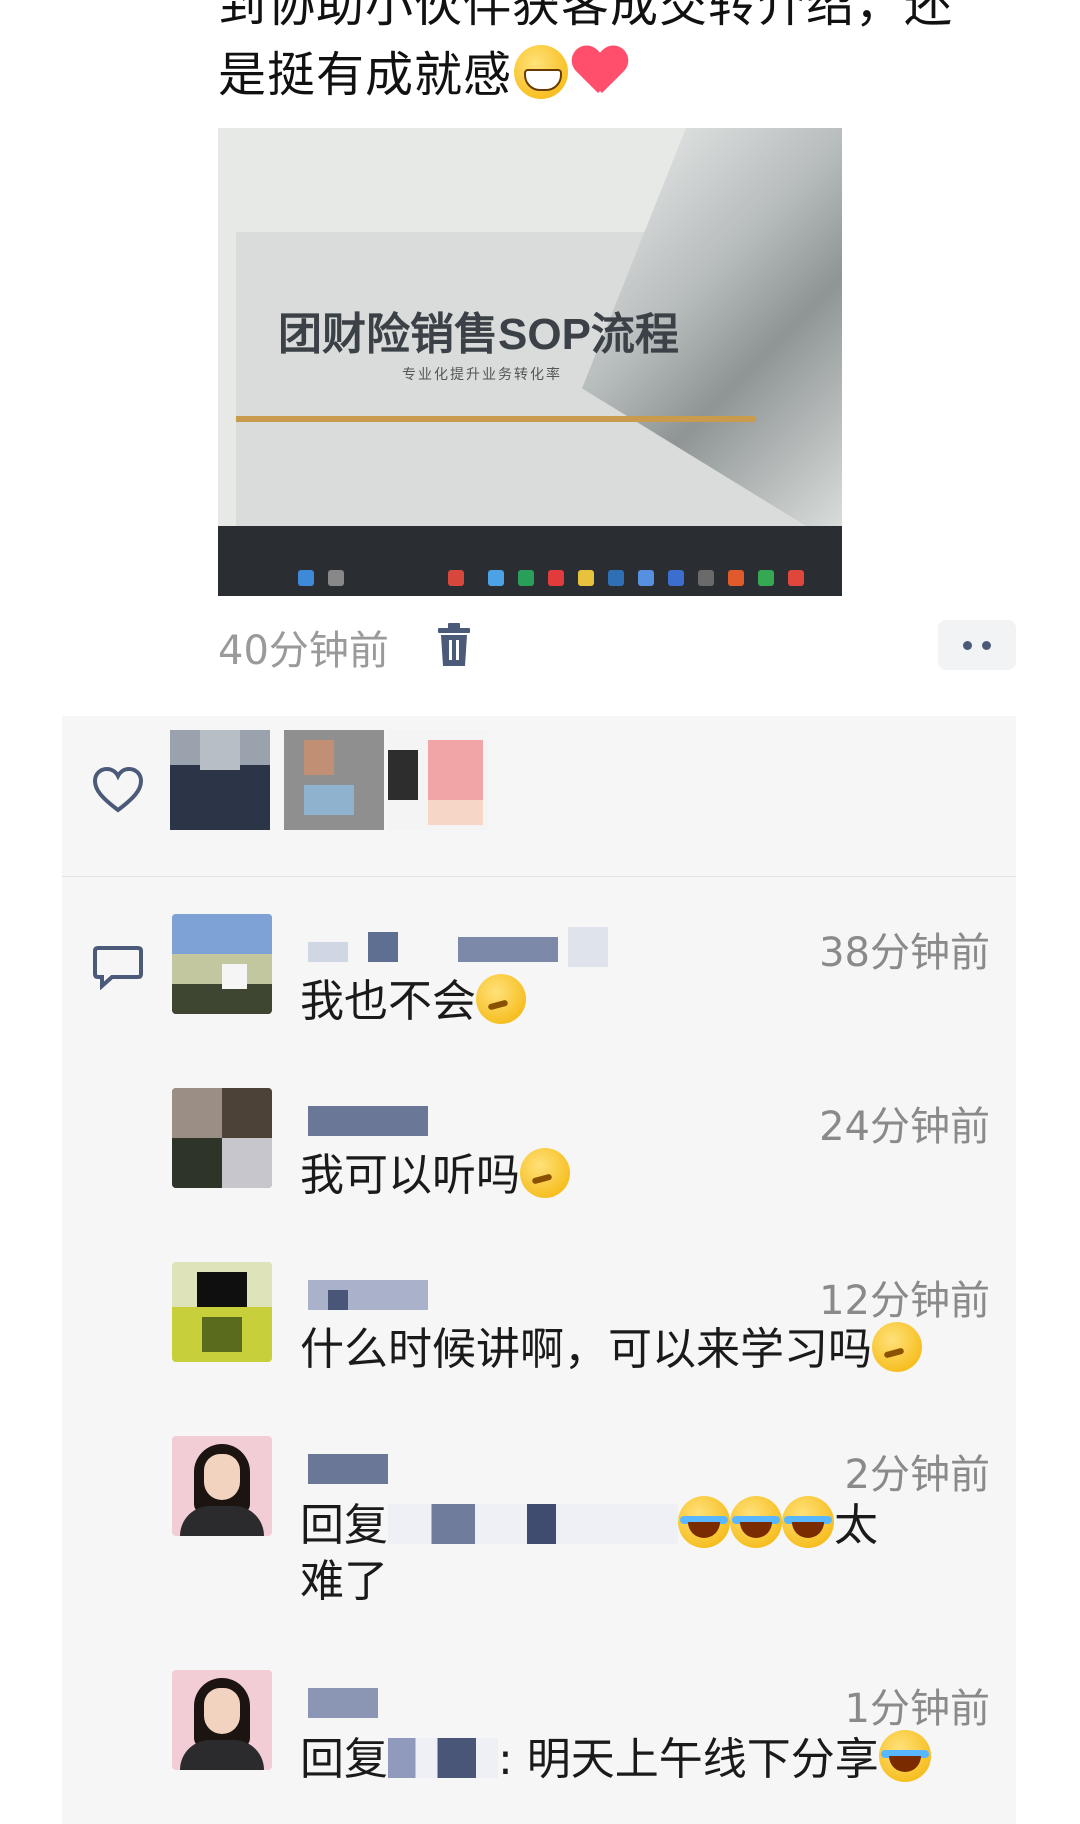 The width and height of the screenshot is (1080, 1824). I want to click on screen-taskbar, so click(530, 561).